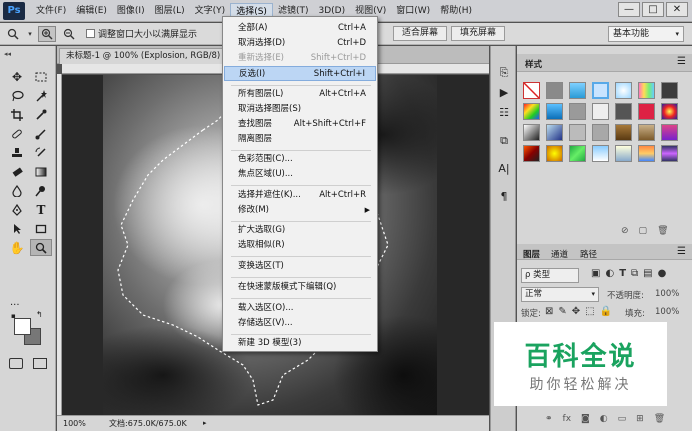  What do you see at coordinates (141, 33) in the screenshot?
I see `resize-windows-checkbox: 调整窗口大小以满屏显示` at bounding box center [141, 33].